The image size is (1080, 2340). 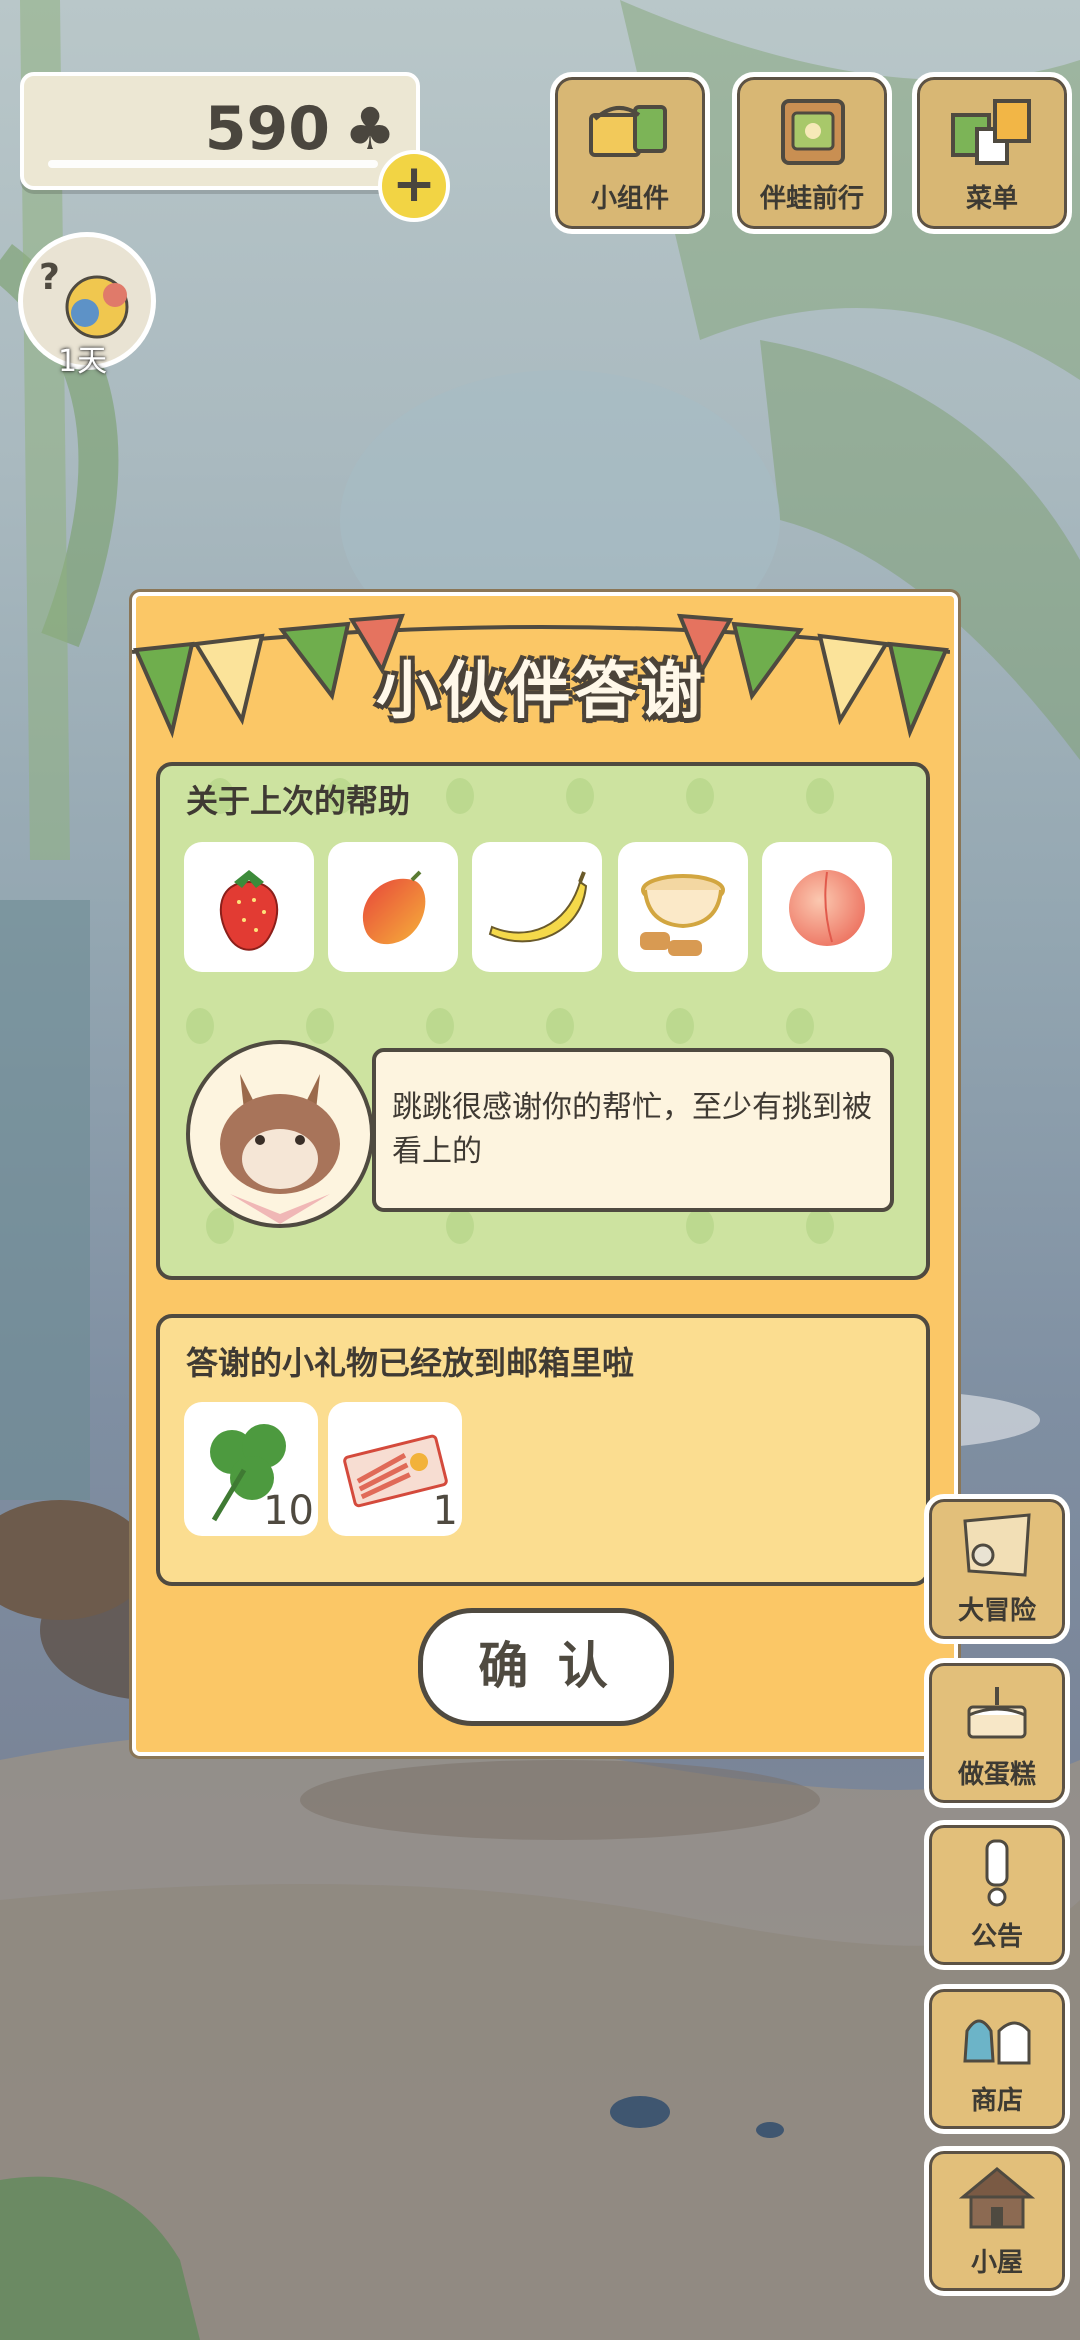 What do you see at coordinates (540, 690) in the screenshot?
I see `dialog-title: 小伙伴答谢` at bounding box center [540, 690].